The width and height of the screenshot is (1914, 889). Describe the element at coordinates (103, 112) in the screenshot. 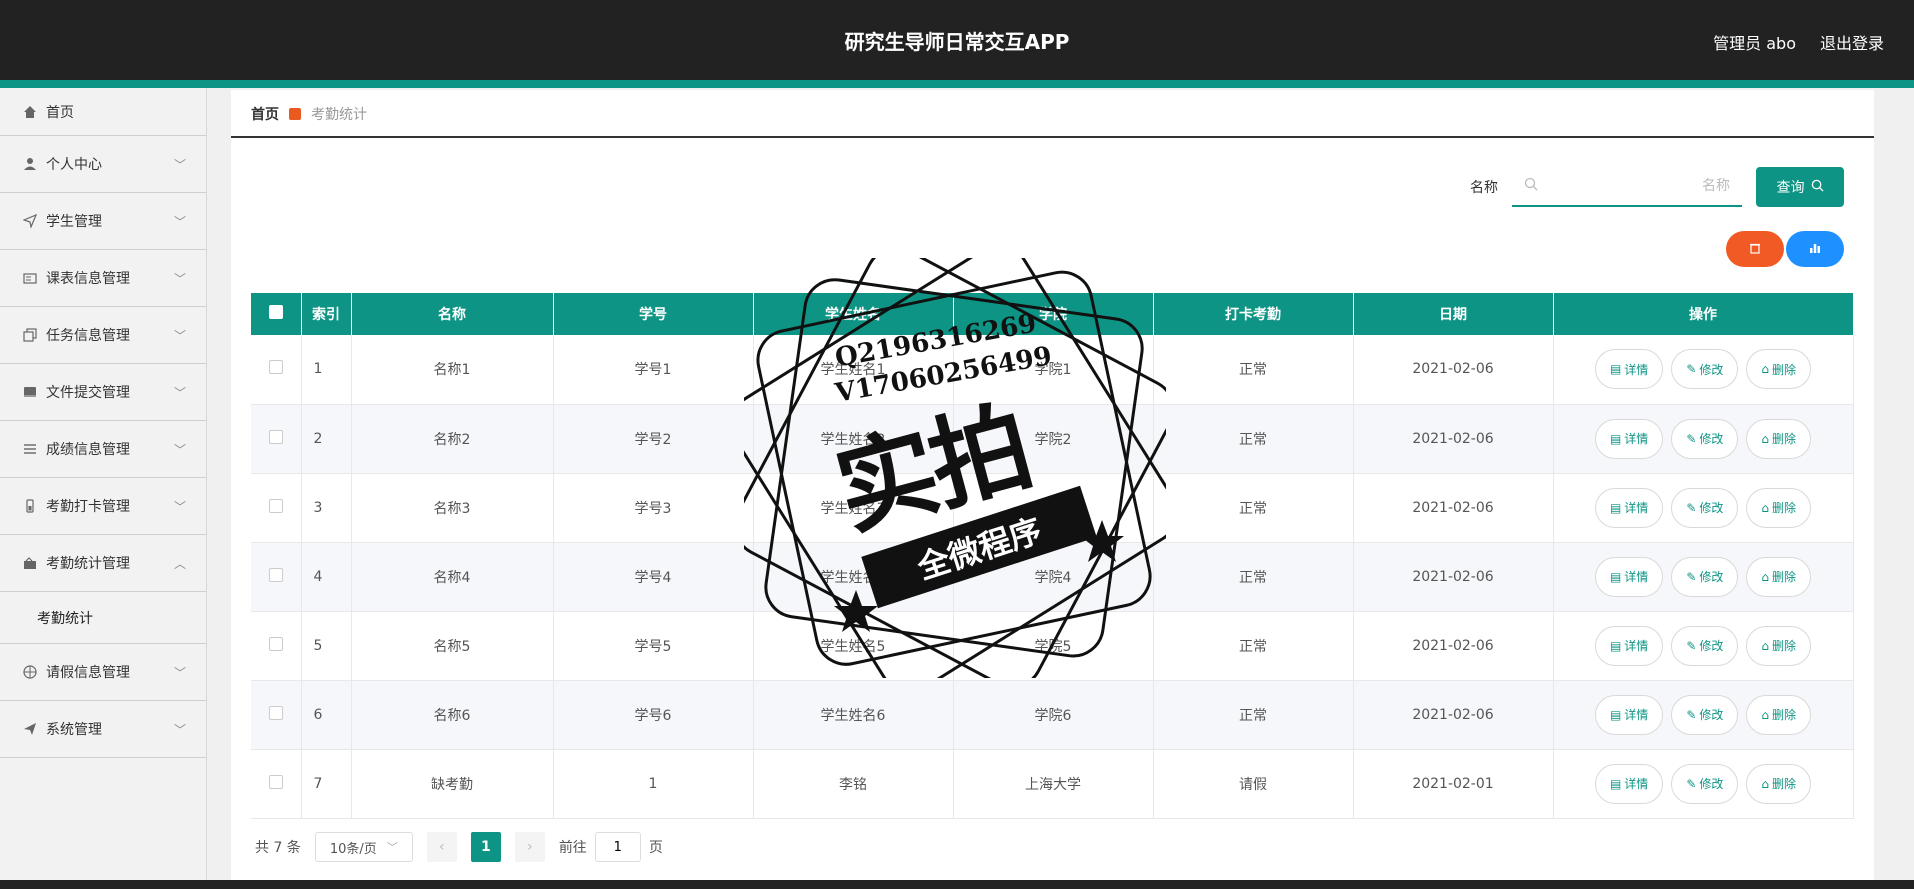

I see `sidebar-item-home: 首页` at that location.